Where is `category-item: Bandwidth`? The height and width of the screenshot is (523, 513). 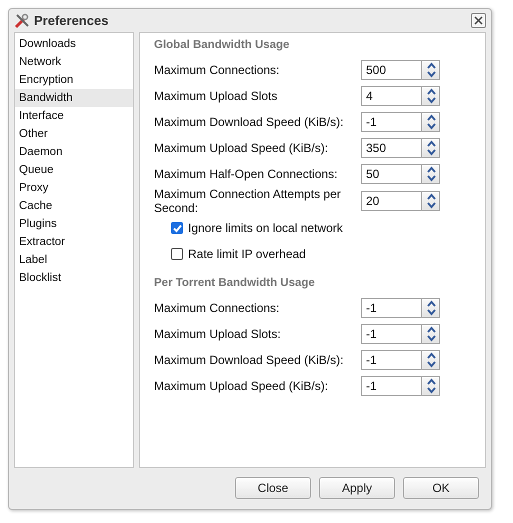 category-item: Bandwidth is located at coordinates (74, 98).